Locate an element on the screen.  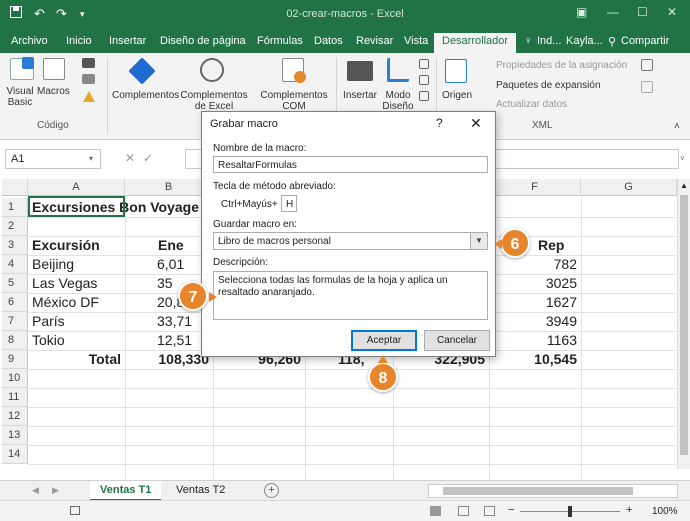
tab-revisar: Revisar is located at coordinates (374, 41).